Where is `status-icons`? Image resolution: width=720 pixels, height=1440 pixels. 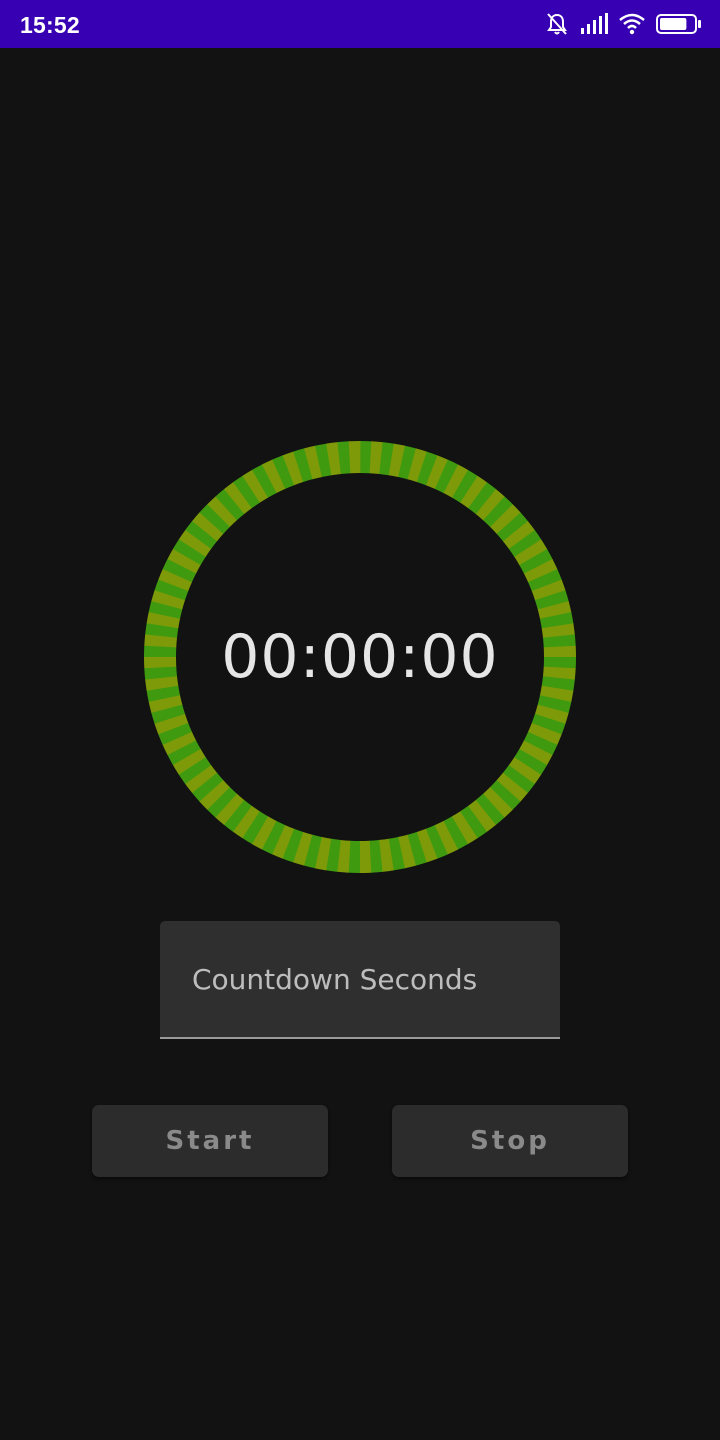 status-icons is located at coordinates (623, 24).